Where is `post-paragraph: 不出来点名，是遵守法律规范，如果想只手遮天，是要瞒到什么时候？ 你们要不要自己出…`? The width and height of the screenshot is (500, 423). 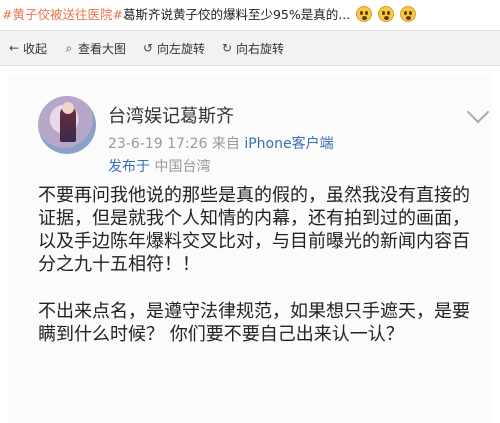
post-paragraph: 不出来点名，是遵守法律规范，如果想只手遮天，是要瞒到什么时候？ 你们要不要自己出… is located at coordinates (254, 323).